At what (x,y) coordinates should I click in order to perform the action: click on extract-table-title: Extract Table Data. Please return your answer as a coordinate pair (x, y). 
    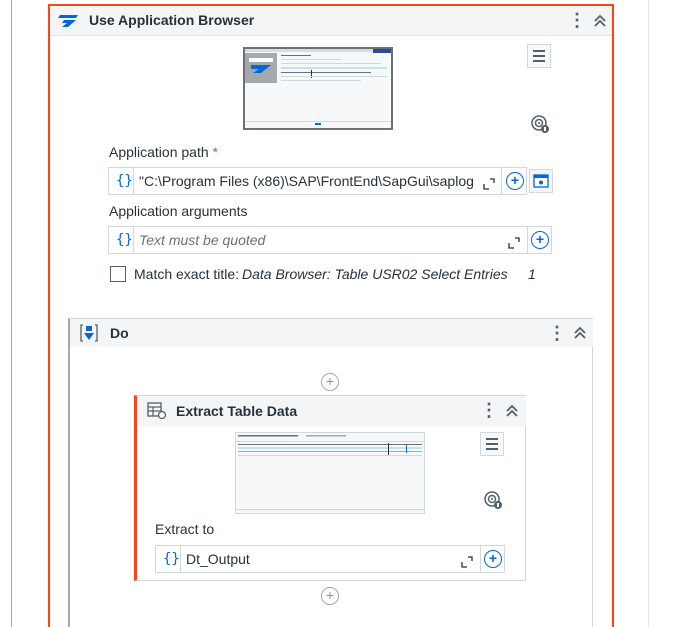
    Looking at the image, I should click on (237, 411).